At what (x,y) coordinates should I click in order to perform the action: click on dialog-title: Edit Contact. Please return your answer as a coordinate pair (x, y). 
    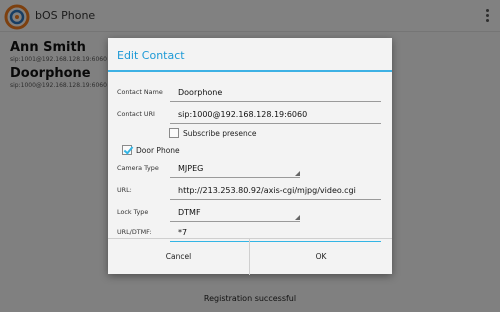
    Looking at the image, I should click on (250, 55).